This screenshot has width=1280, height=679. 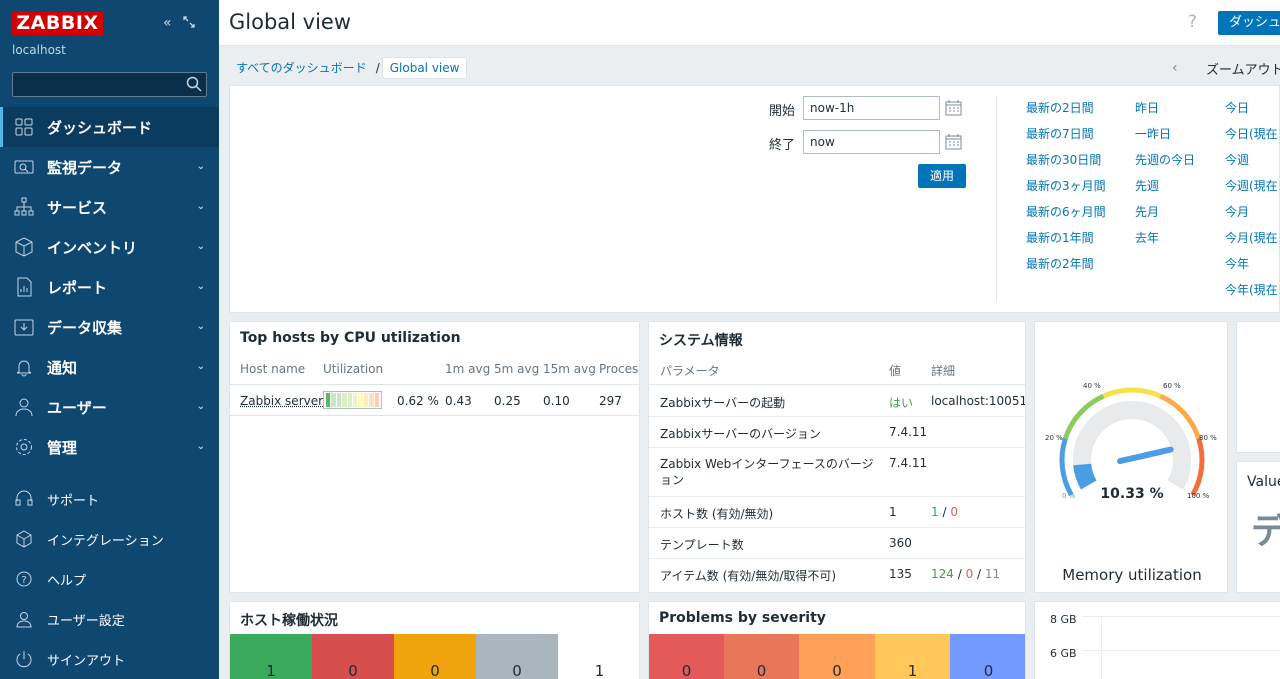 What do you see at coordinates (57, 23) in the screenshot?
I see `zabbix-logo: ZABBIX` at bounding box center [57, 23].